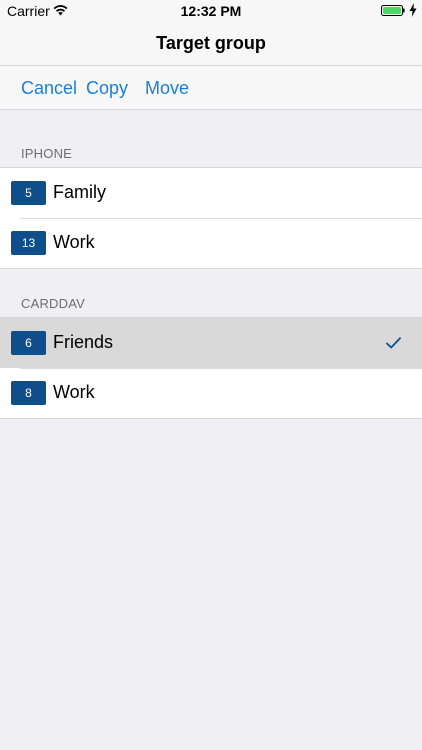 The image size is (422, 750). I want to click on move-button: Move, so click(167, 88).